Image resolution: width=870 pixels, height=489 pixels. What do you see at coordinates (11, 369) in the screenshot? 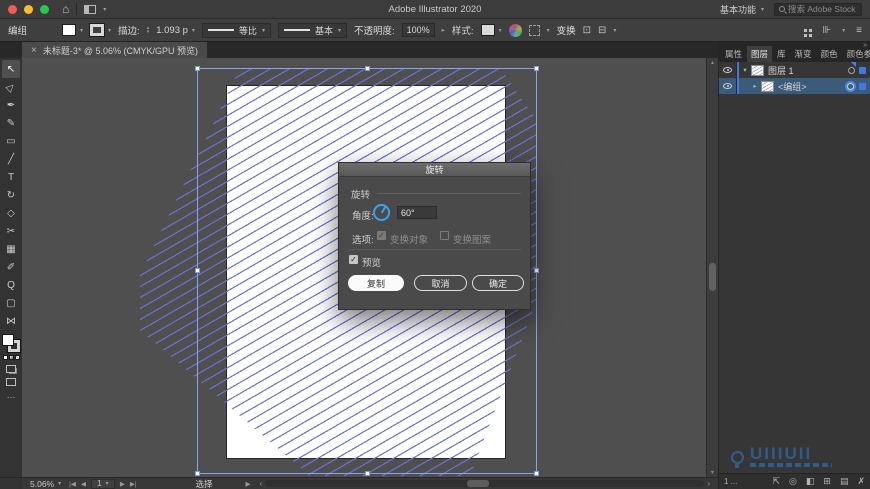
I see `draw-mode-icon` at bounding box center [11, 369].